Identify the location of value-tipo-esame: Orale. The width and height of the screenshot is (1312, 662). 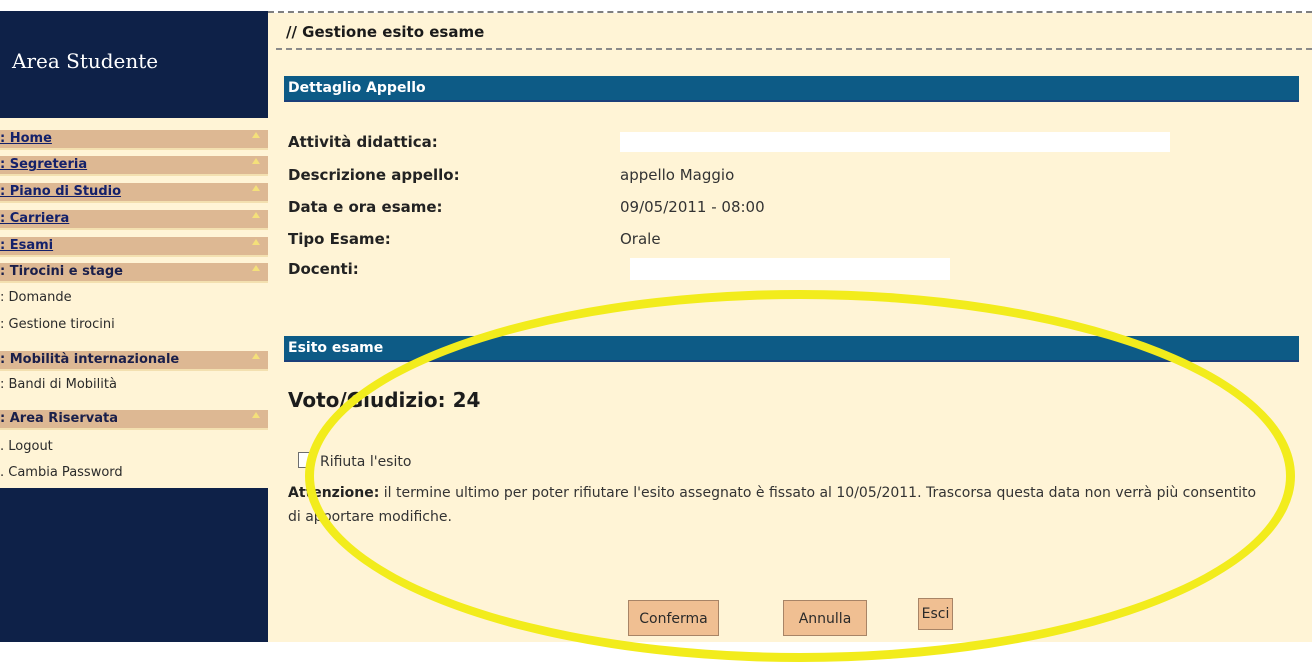
(640, 239).